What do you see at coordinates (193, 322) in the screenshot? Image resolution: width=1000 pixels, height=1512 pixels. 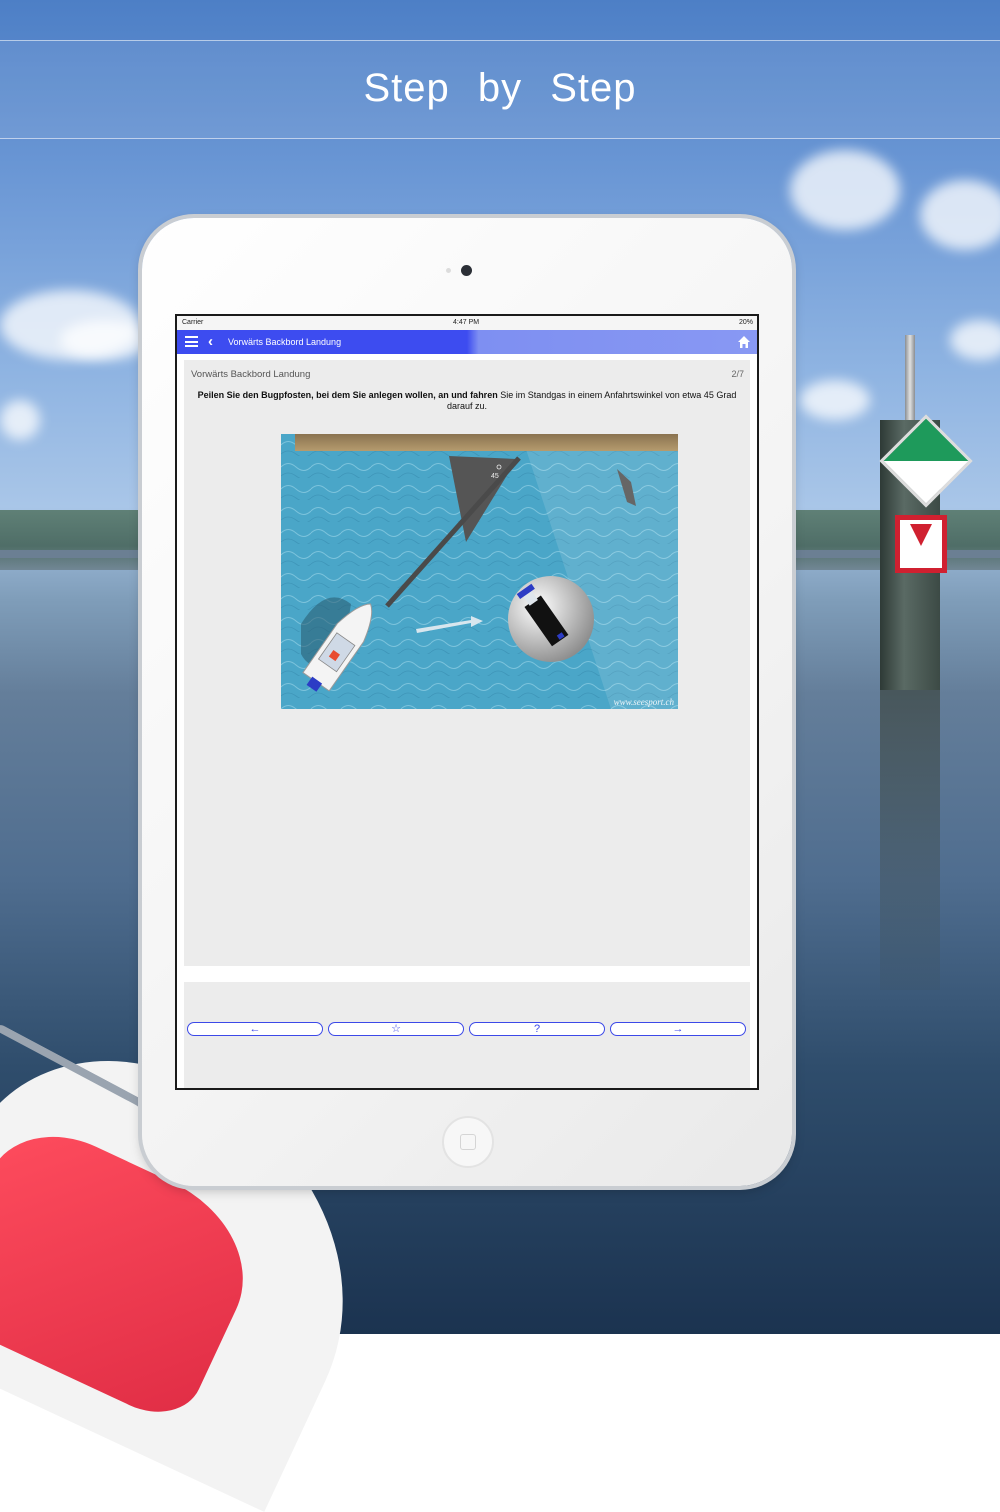 I see `status-carrier: Carrier` at bounding box center [193, 322].